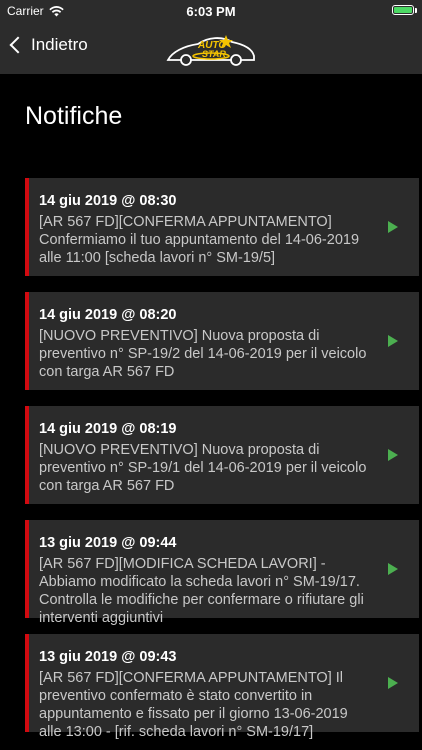 Image resolution: width=422 pixels, height=750 pixels. I want to click on page-title: Notifiche, so click(74, 116).